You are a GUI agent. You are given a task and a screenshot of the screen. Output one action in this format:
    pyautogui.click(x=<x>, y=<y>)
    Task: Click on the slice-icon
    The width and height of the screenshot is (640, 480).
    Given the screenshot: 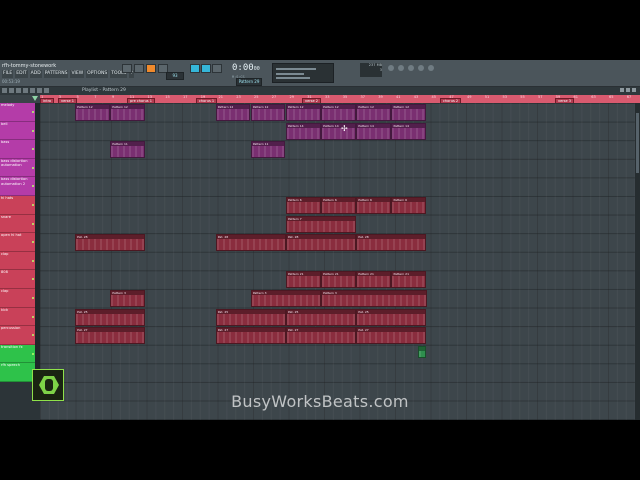 What is the action you would take?
    pyautogui.click(x=32, y=90)
    